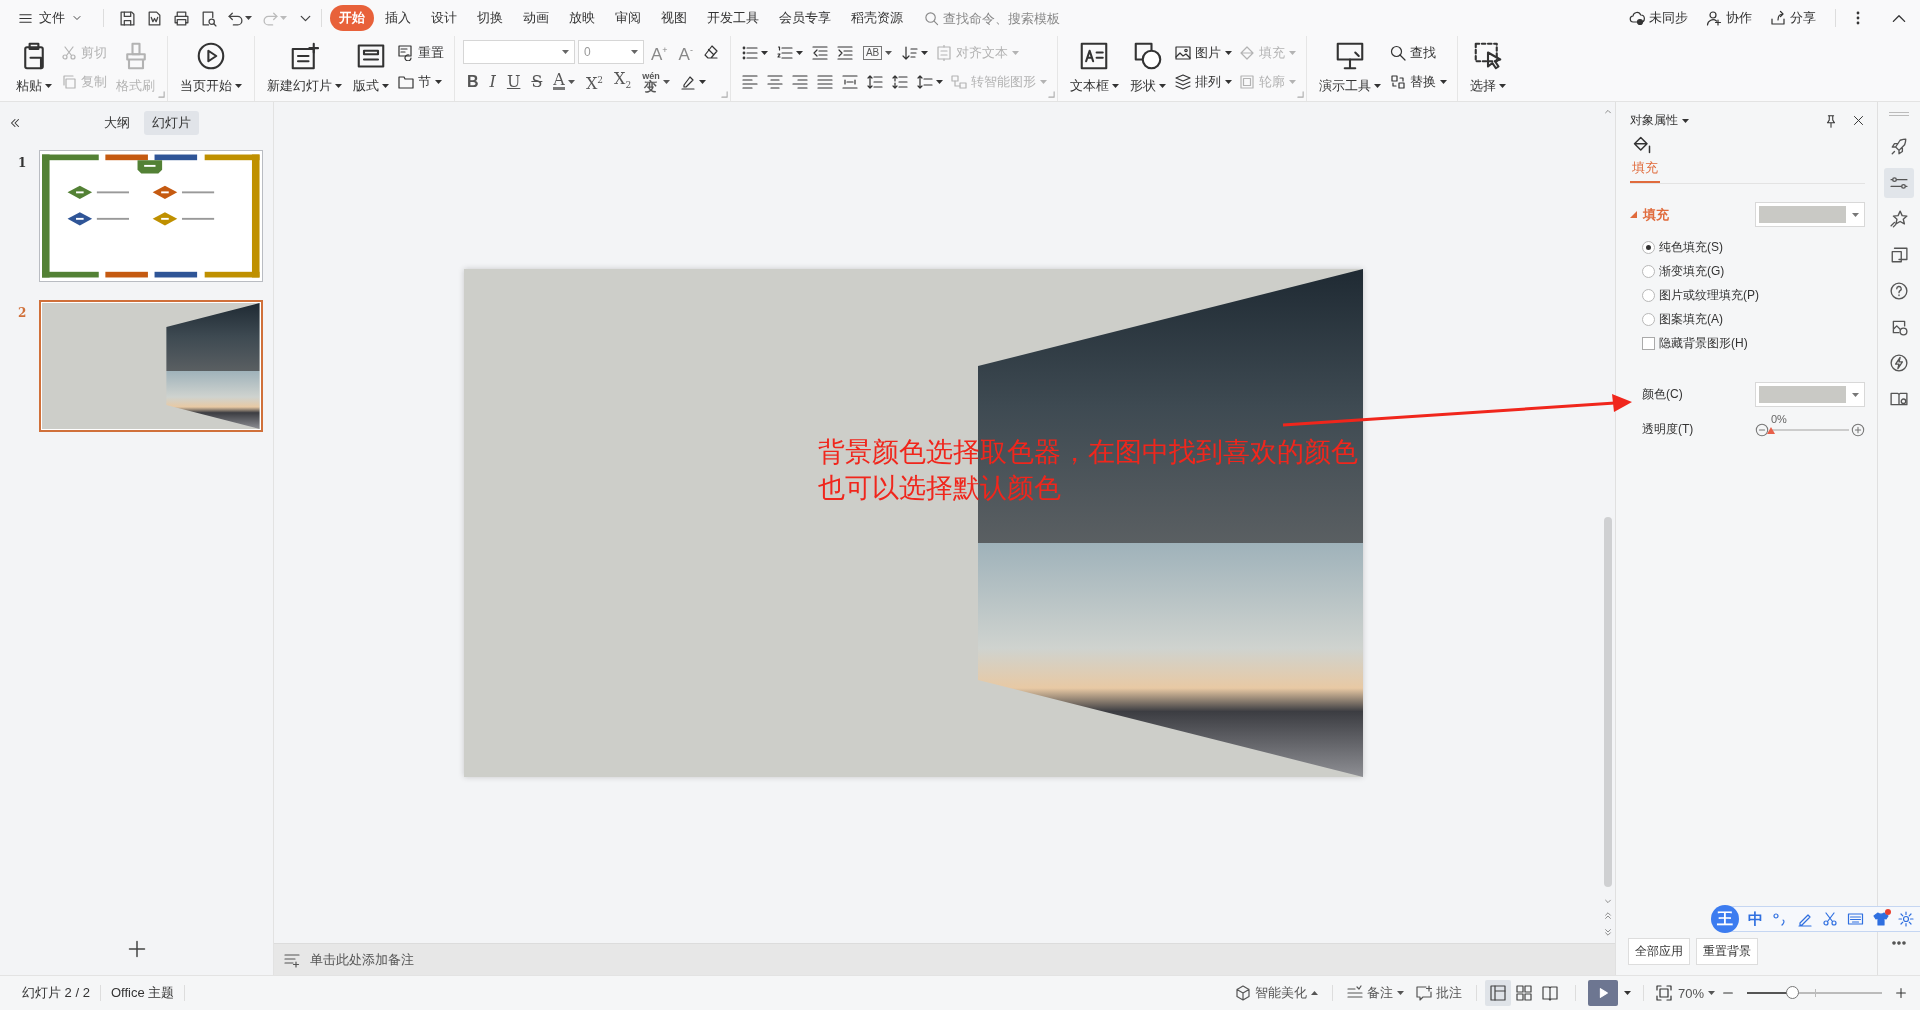 The width and height of the screenshot is (1920, 1010). What do you see at coordinates (1855, 919) in the screenshot?
I see `keyboard-icon` at bounding box center [1855, 919].